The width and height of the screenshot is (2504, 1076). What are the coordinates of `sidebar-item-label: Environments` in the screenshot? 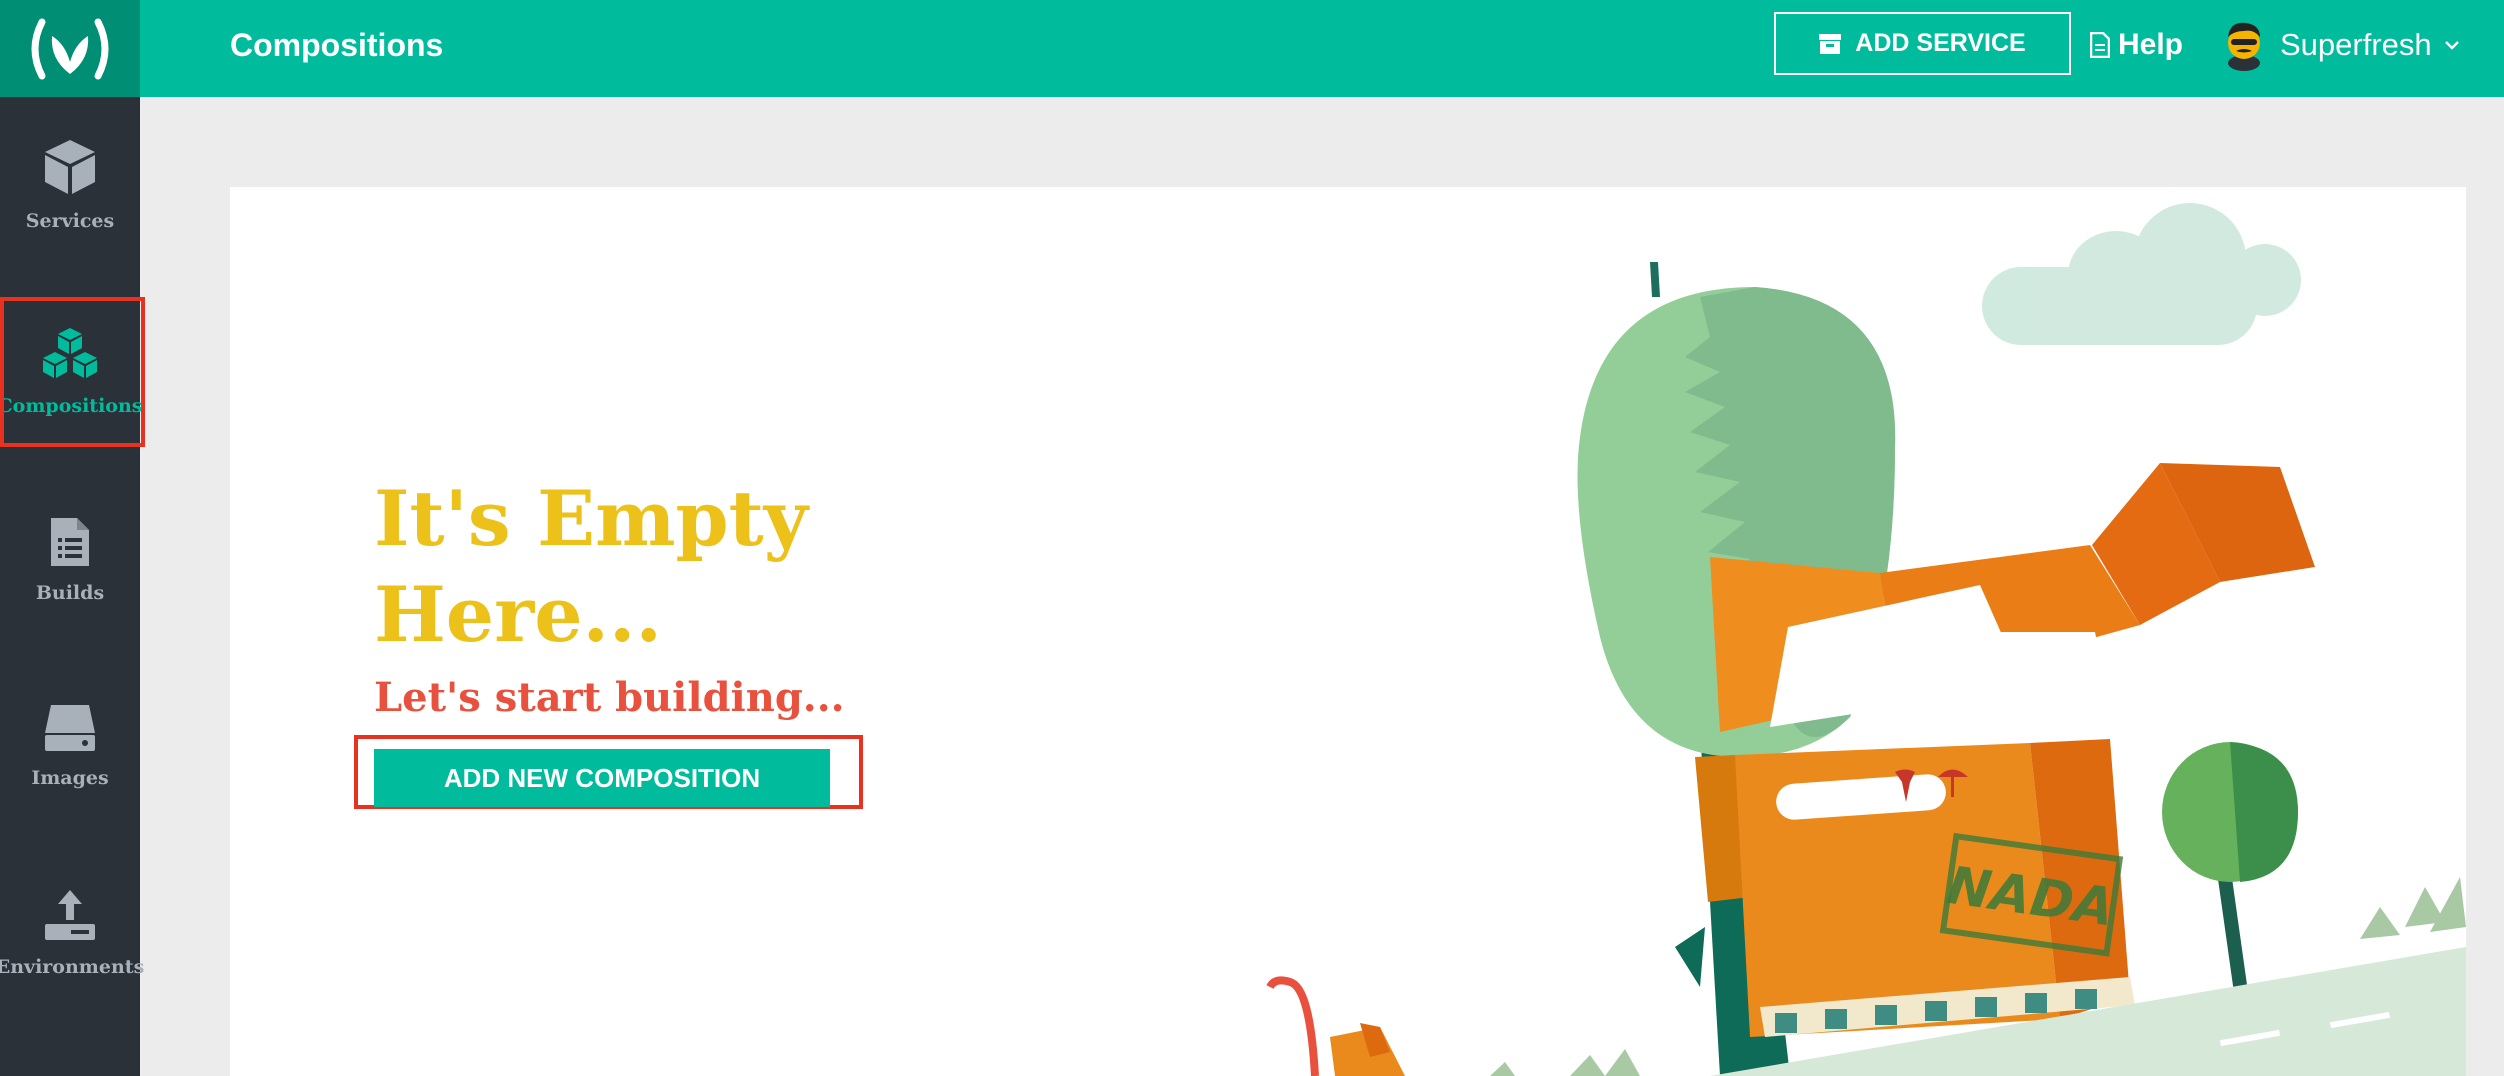 It's located at (72, 967).